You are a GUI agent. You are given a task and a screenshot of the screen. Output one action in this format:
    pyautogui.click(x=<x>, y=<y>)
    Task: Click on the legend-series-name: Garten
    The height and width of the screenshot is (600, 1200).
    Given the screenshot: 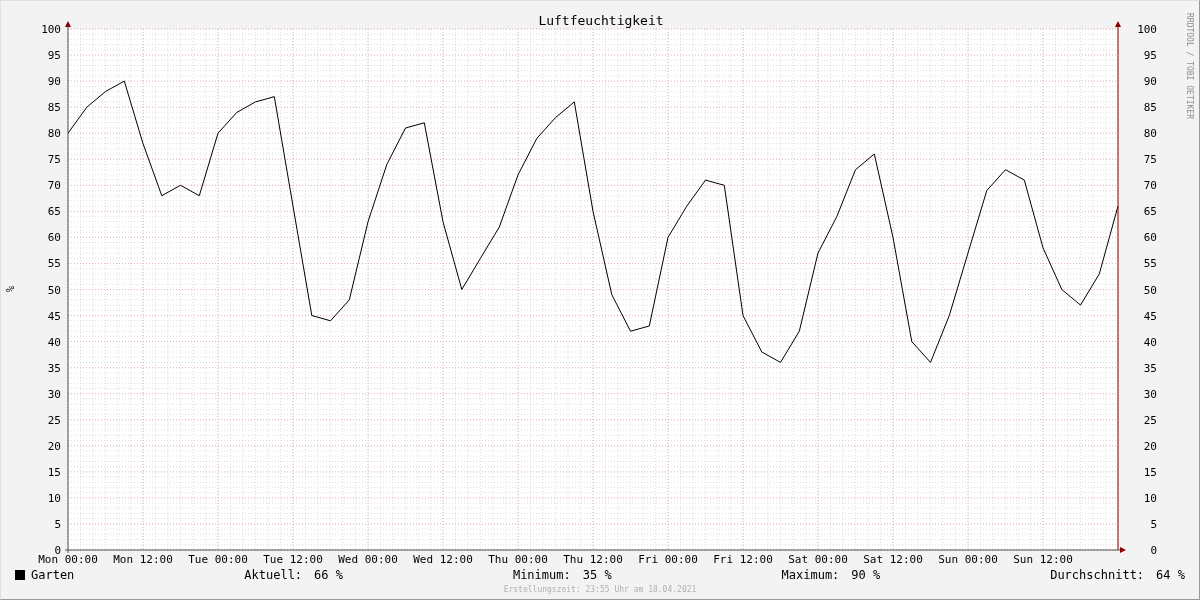 What is the action you would take?
    pyautogui.click(x=53, y=575)
    